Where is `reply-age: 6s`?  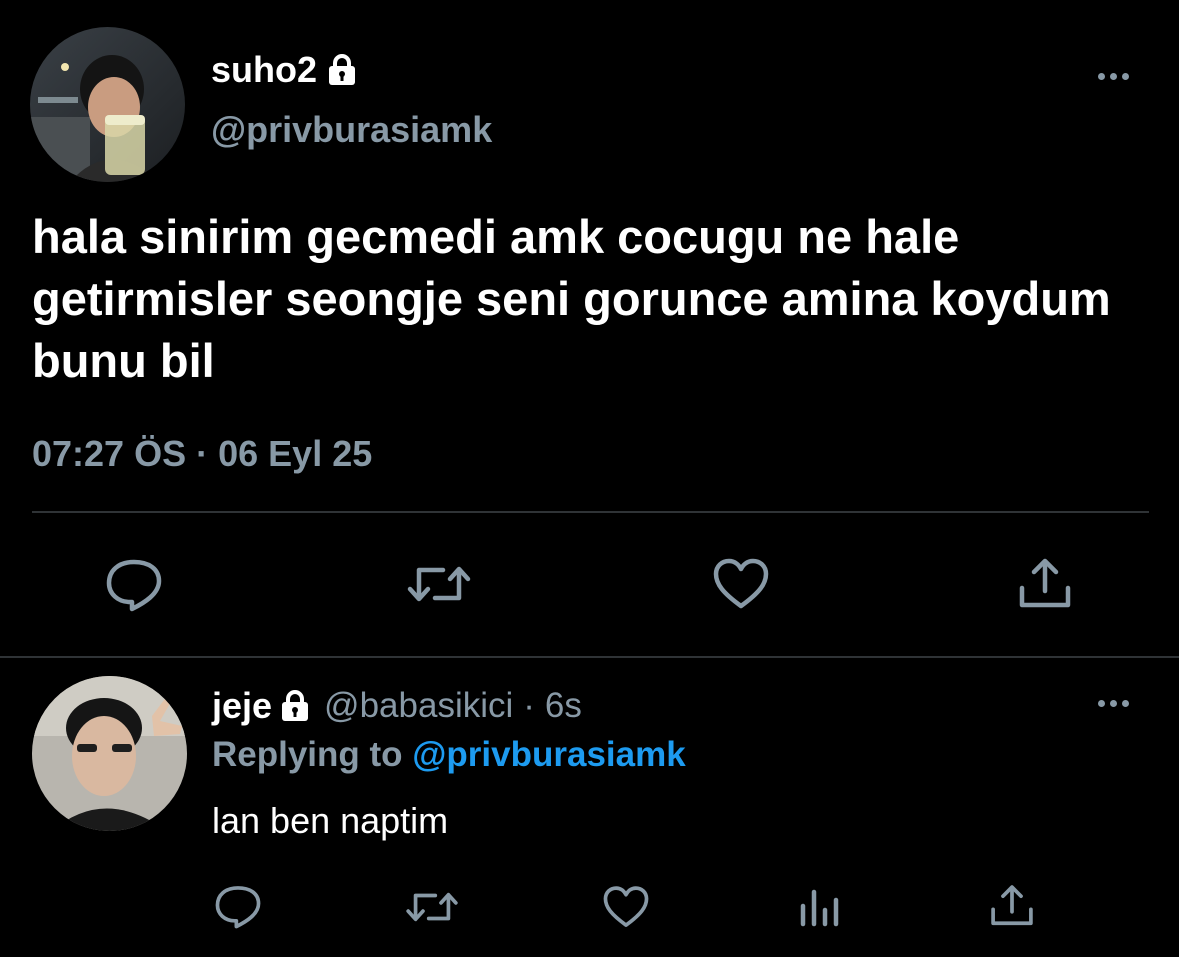
reply-age: 6s is located at coordinates (563, 706).